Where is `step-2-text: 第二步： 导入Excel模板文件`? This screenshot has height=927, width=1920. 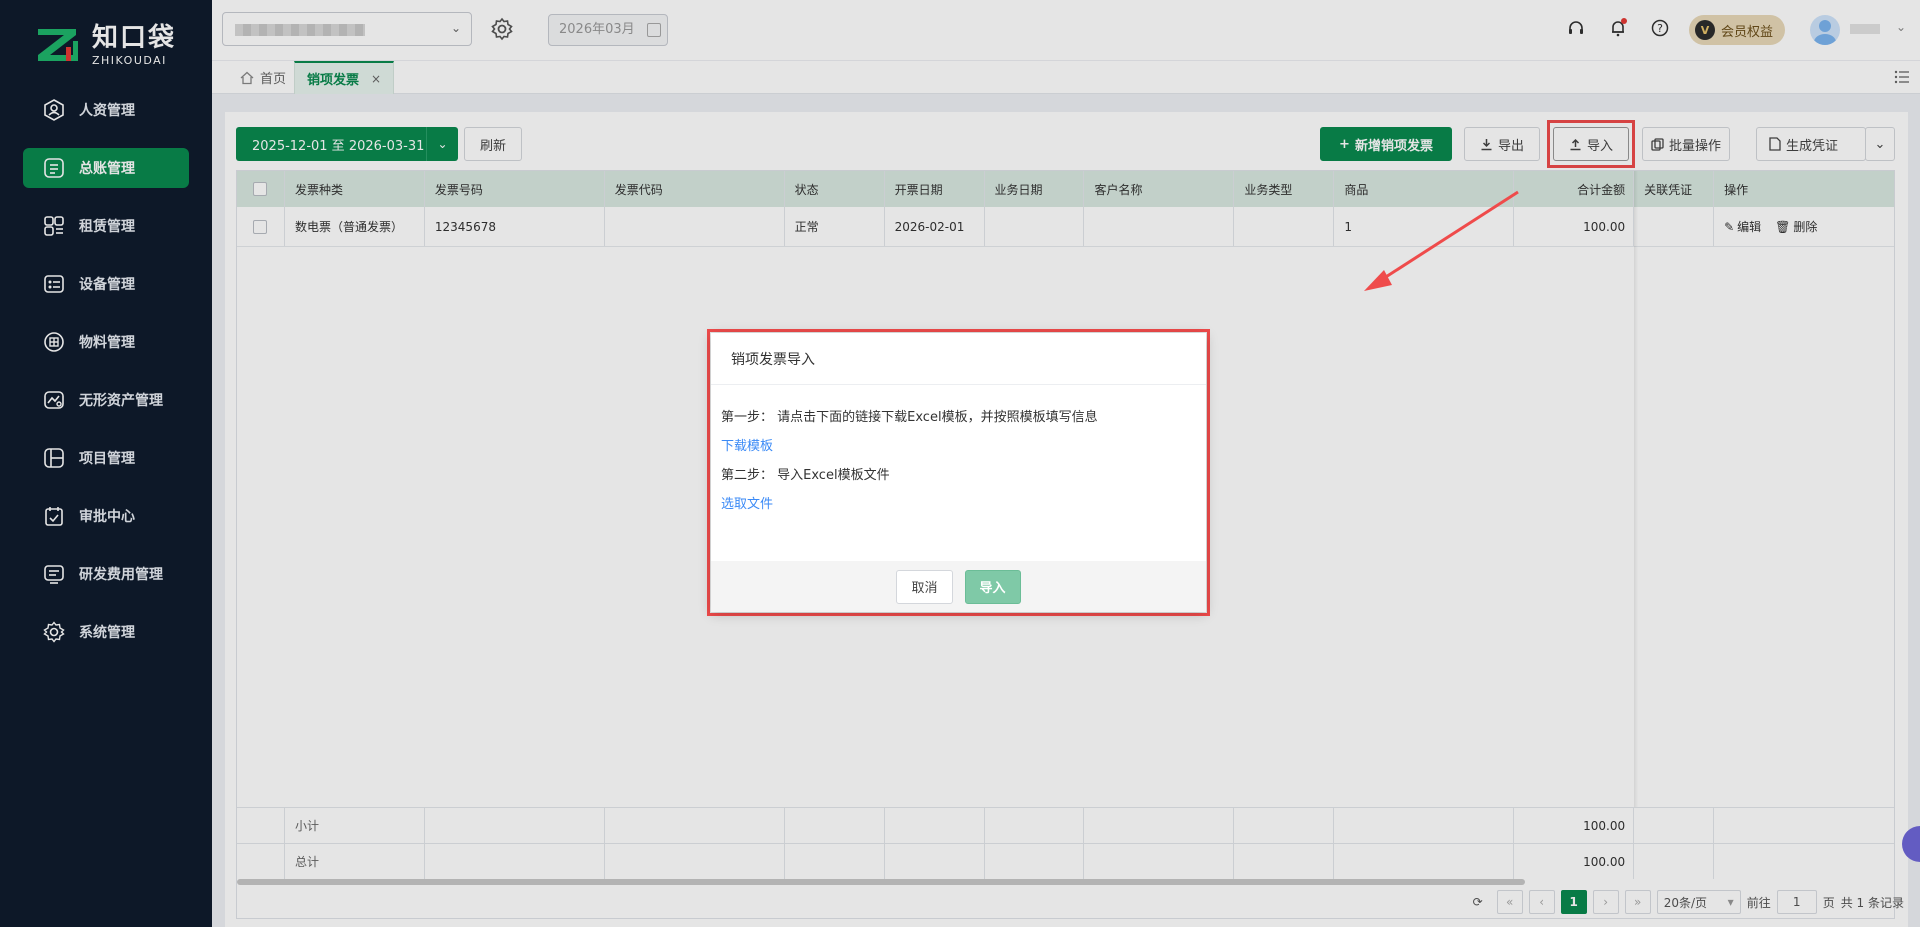 step-2-text: 第二步： 导入Excel模板文件 is located at coordinates (805, 475).